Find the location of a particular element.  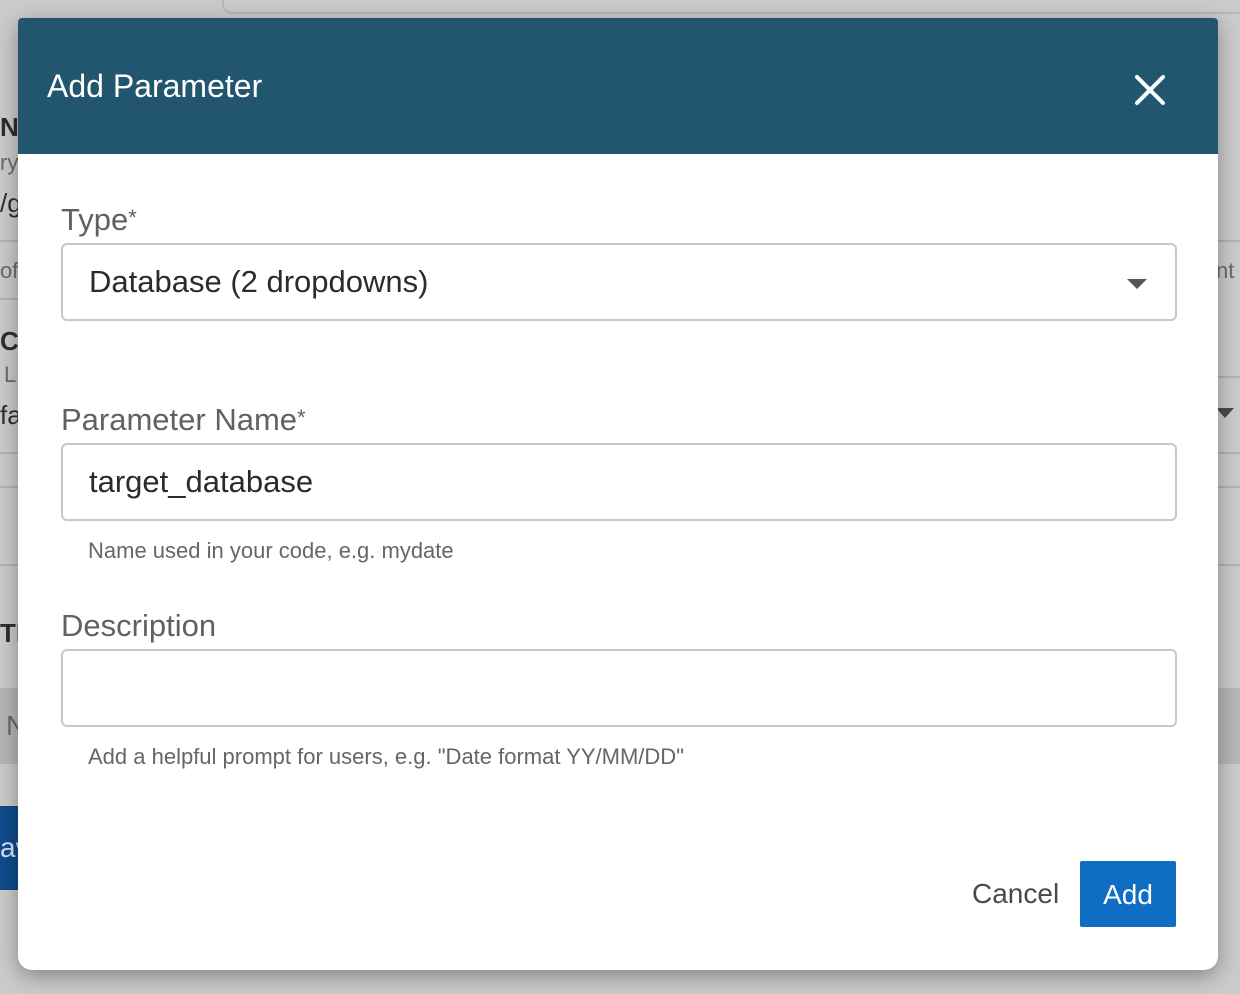

background-text-fragment: nt is located at coordinates (1225, 270).